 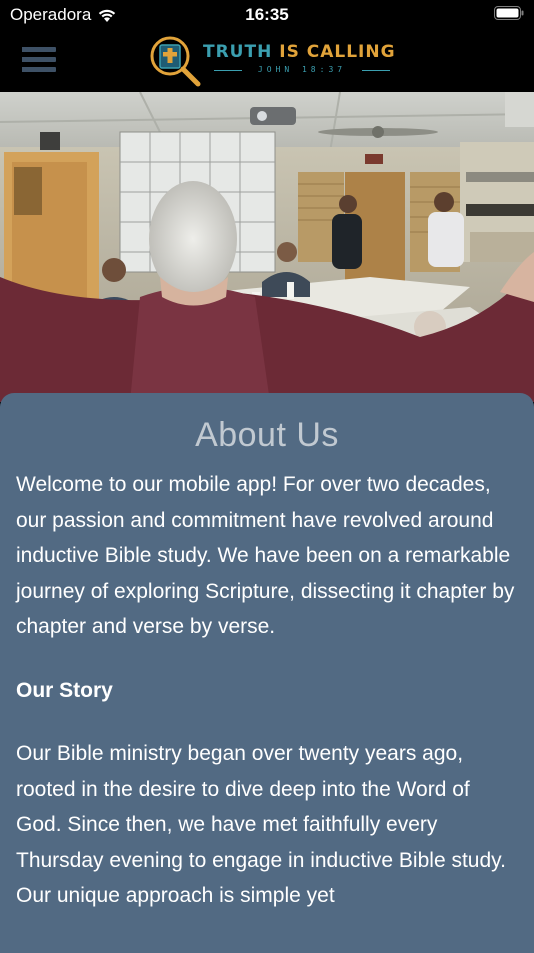 I want to click on app-logo: TRUTH IS CALLING JOHN 18:37, so click(x=273, y=62).